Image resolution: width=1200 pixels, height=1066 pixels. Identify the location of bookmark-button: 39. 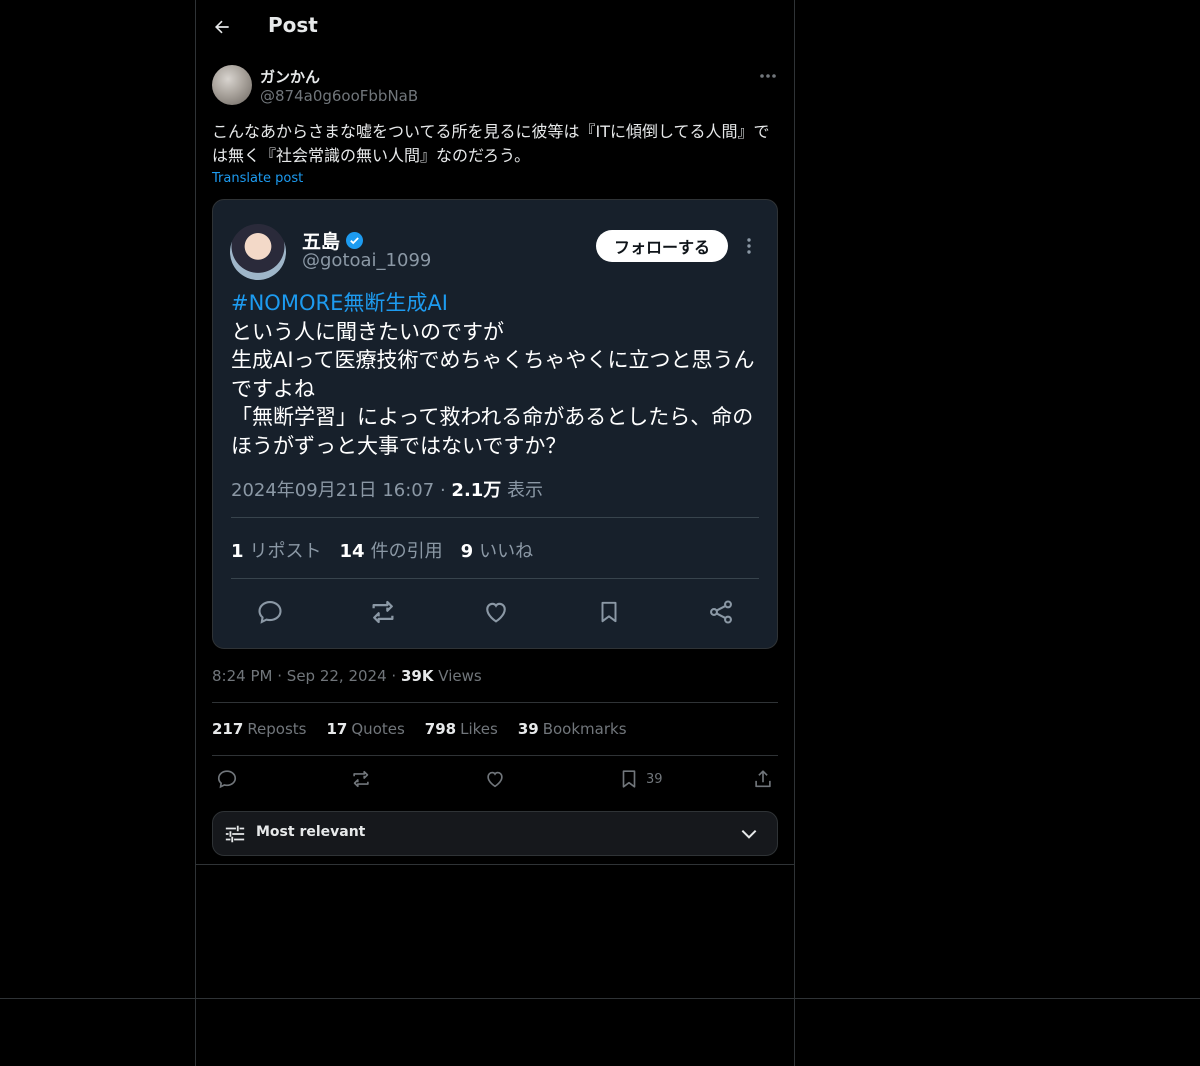
(640, 779).